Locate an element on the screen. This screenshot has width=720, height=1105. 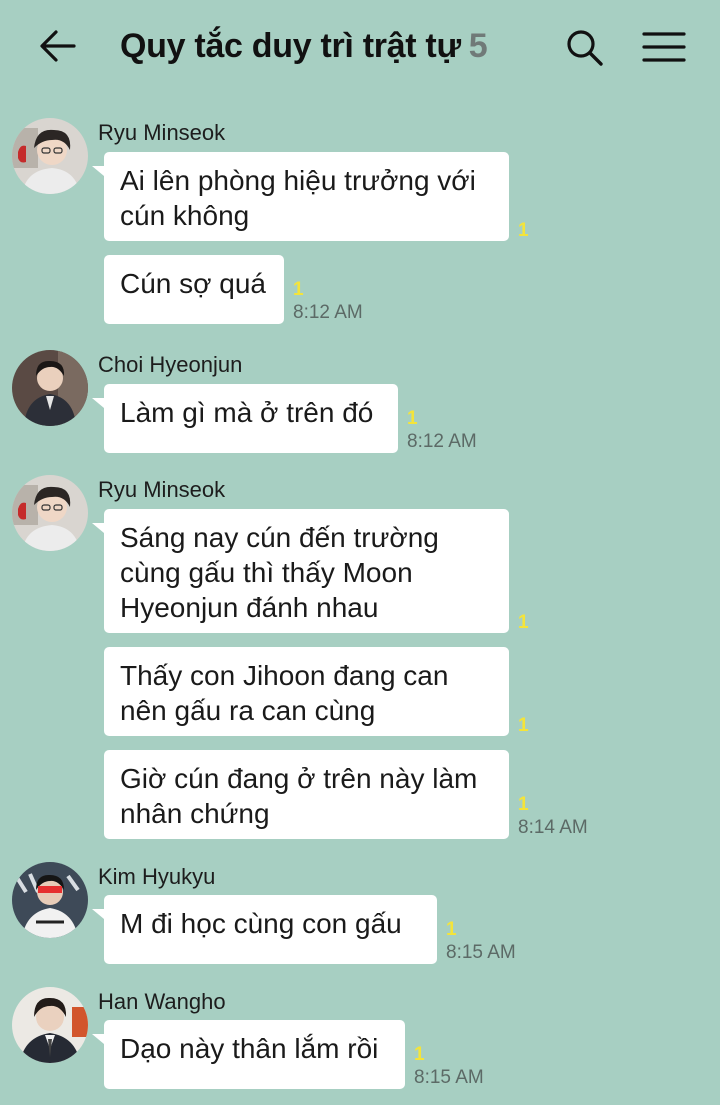
message-line: cún không is located at coordinates (185, 215).